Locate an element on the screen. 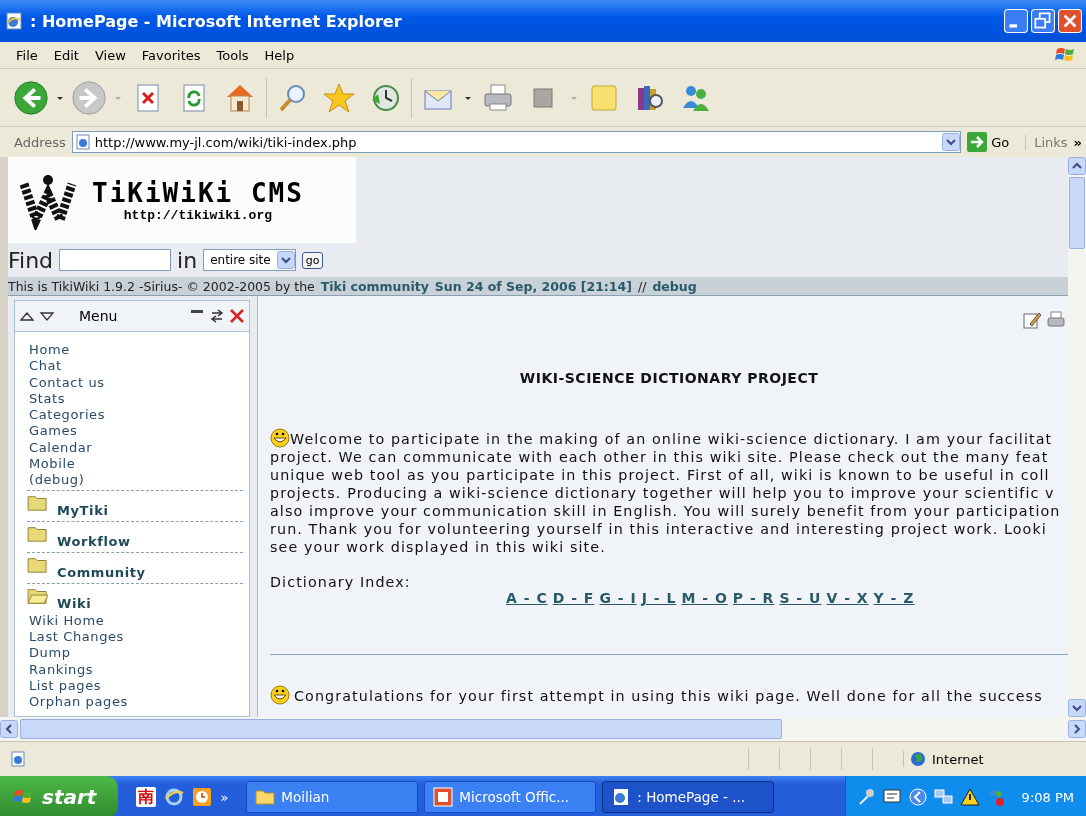  menu-section: Workflow is located at coordinates (94, 541).